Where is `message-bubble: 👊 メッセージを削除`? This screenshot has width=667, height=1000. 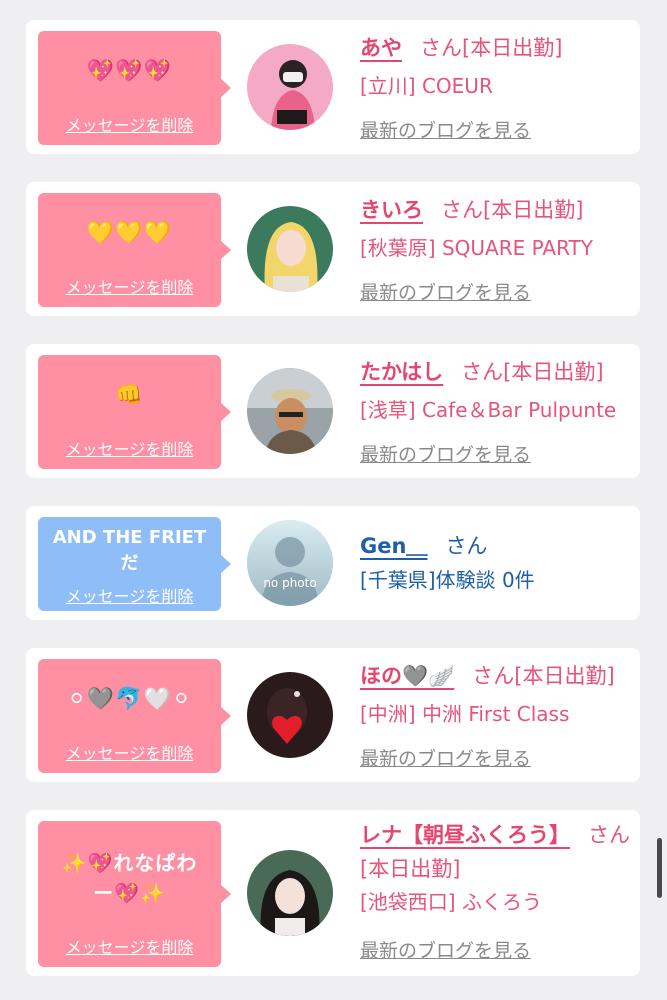 message-bubble: 👊 メッセージを削除 is located at coordinates (134, 412).